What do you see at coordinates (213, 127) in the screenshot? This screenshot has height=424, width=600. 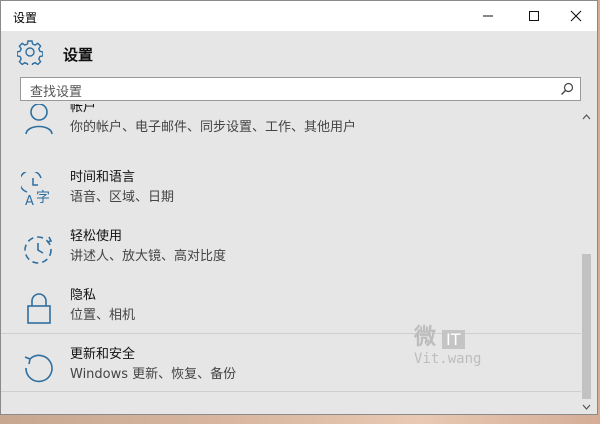 I see `item-desc: 你的帐户、电子邮件、同步设置、工作、其他用户` at bounding box center [213, 127].